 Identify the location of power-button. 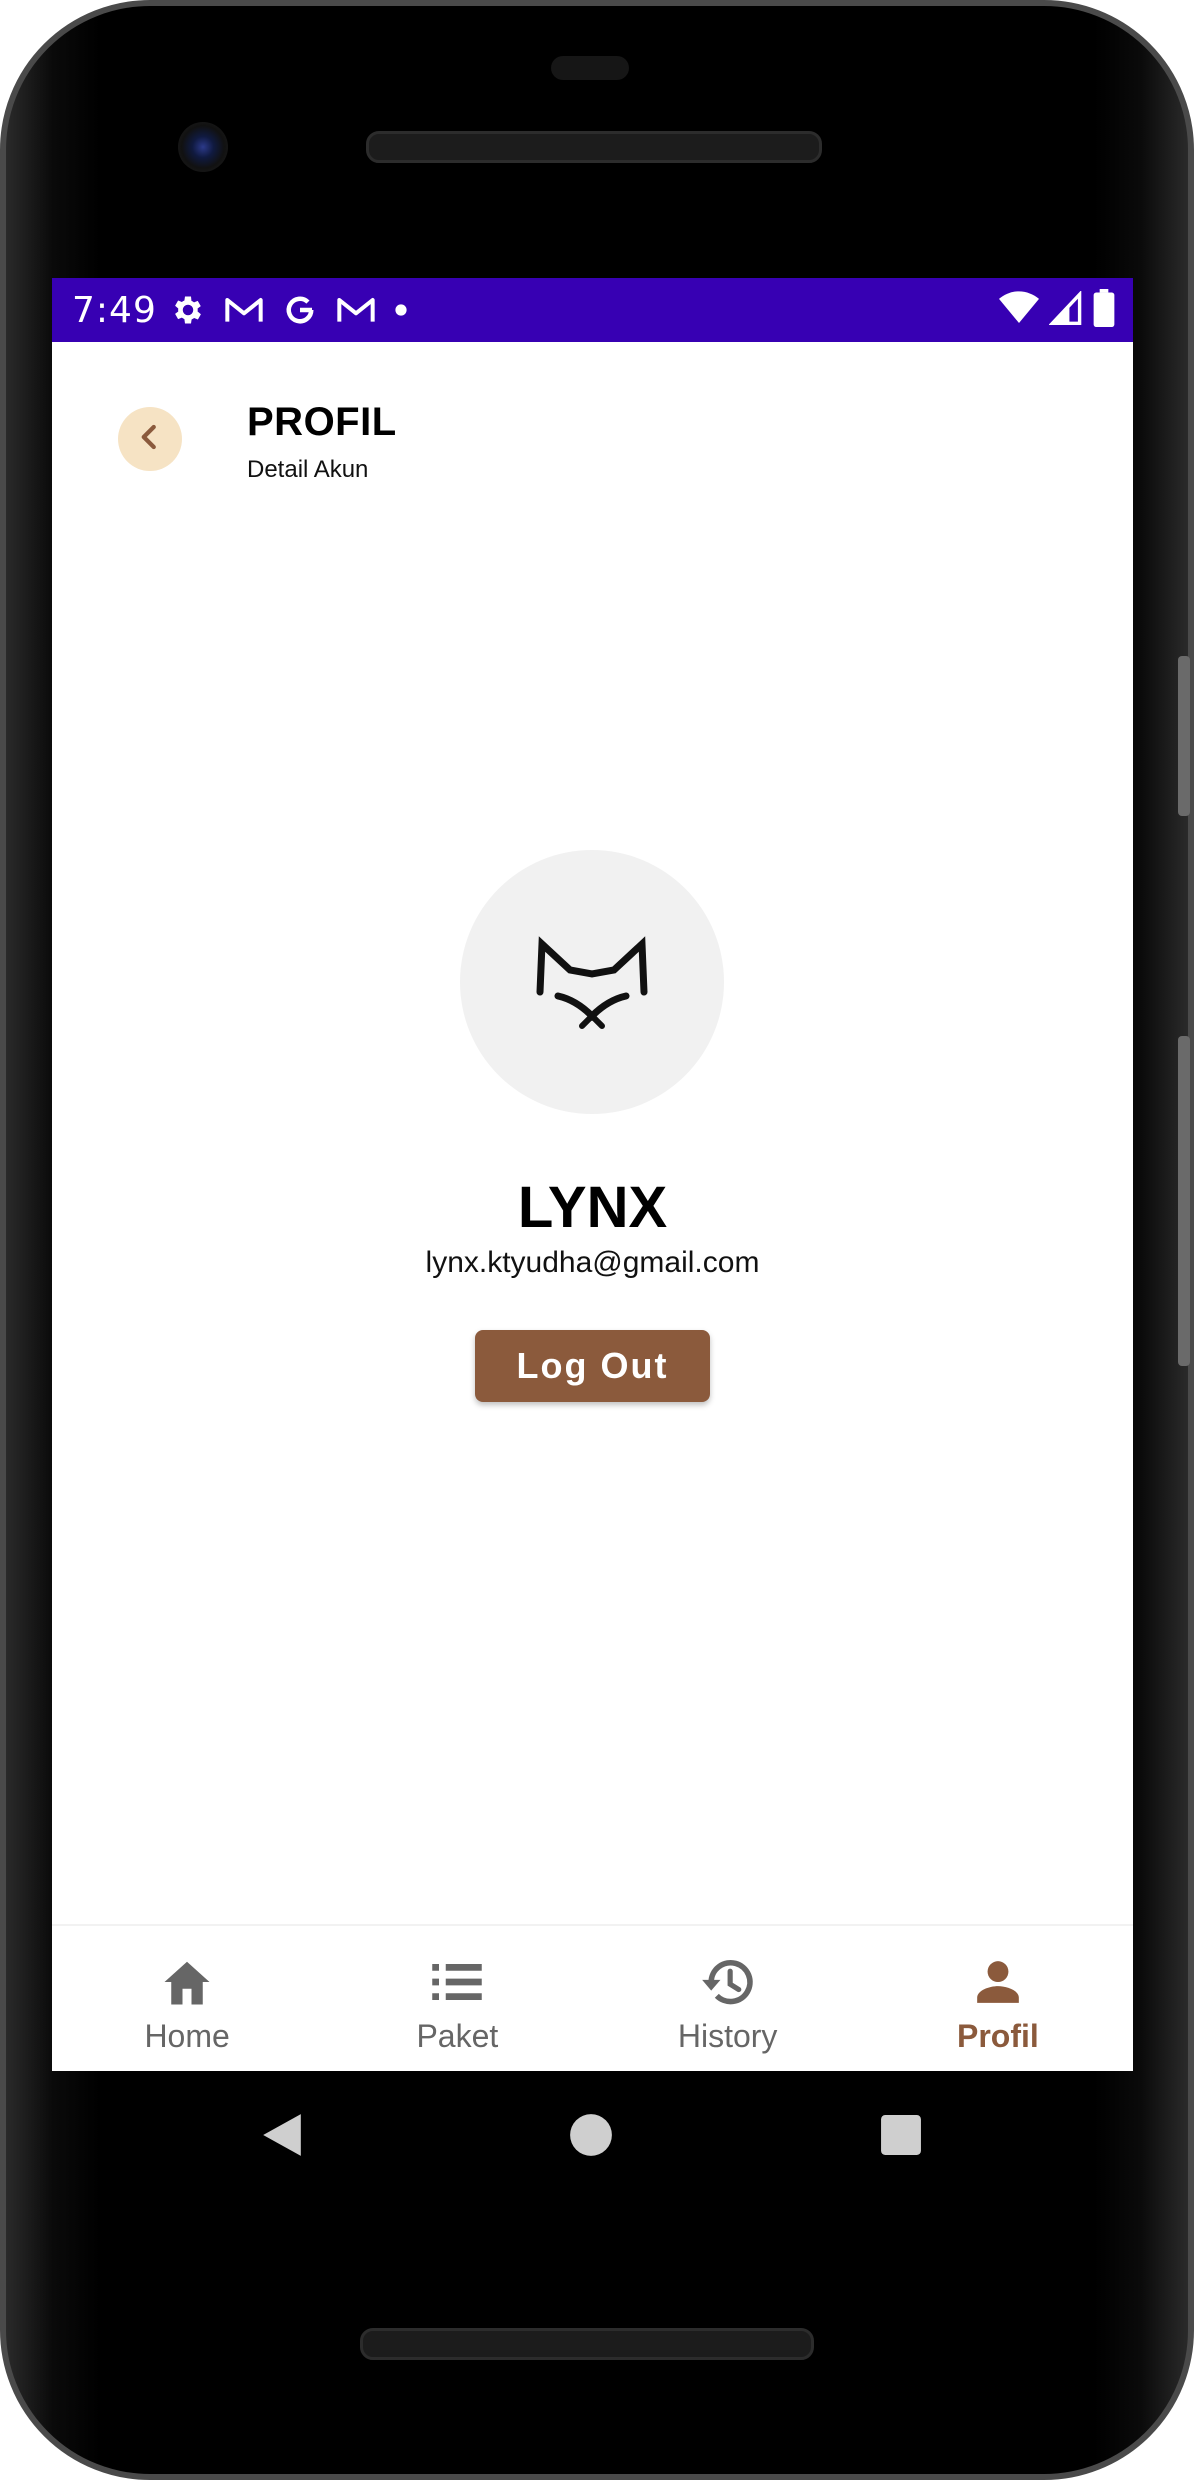
(1184, 1201).